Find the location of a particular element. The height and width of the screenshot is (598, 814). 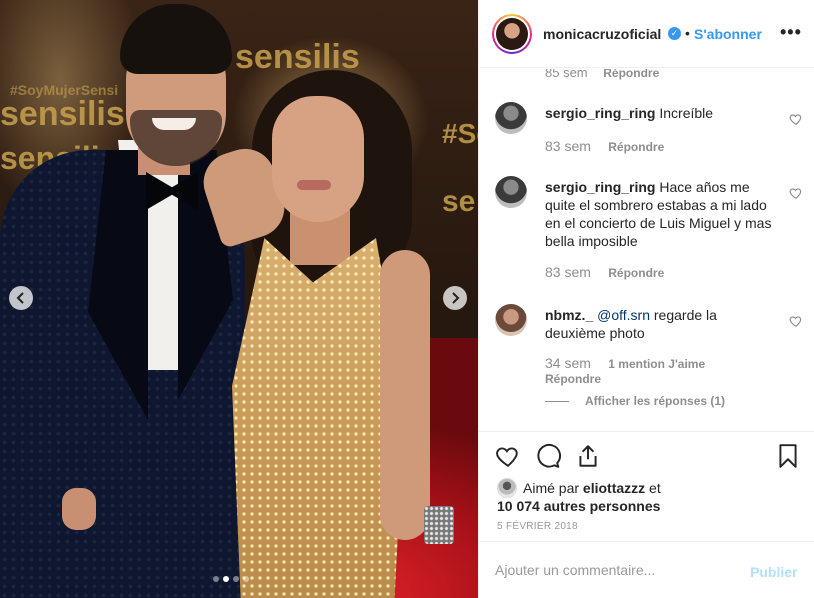

verified-badge-icon: ✓ is located at coordinates (674, 33).